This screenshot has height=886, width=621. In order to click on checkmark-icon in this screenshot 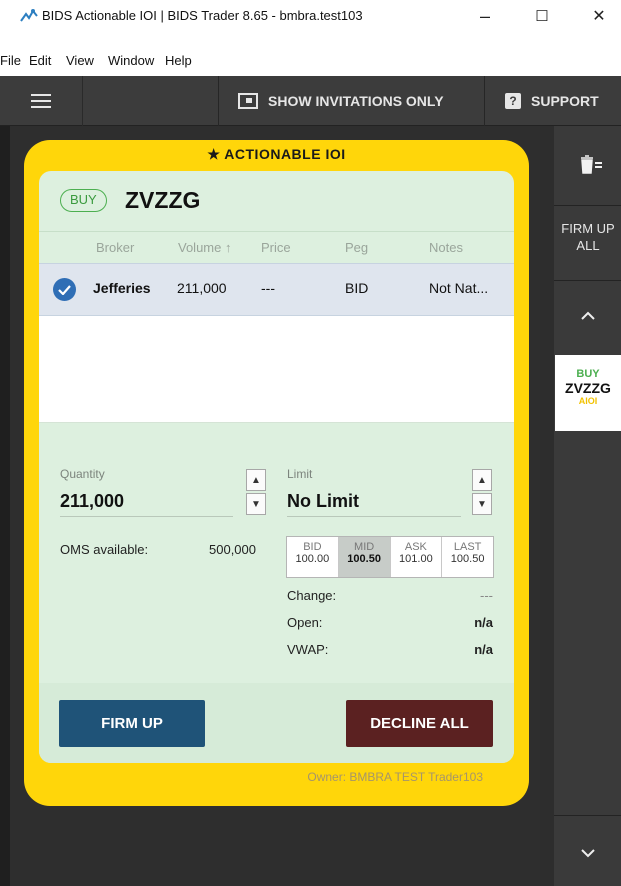, I will do `click(64, 289)`.